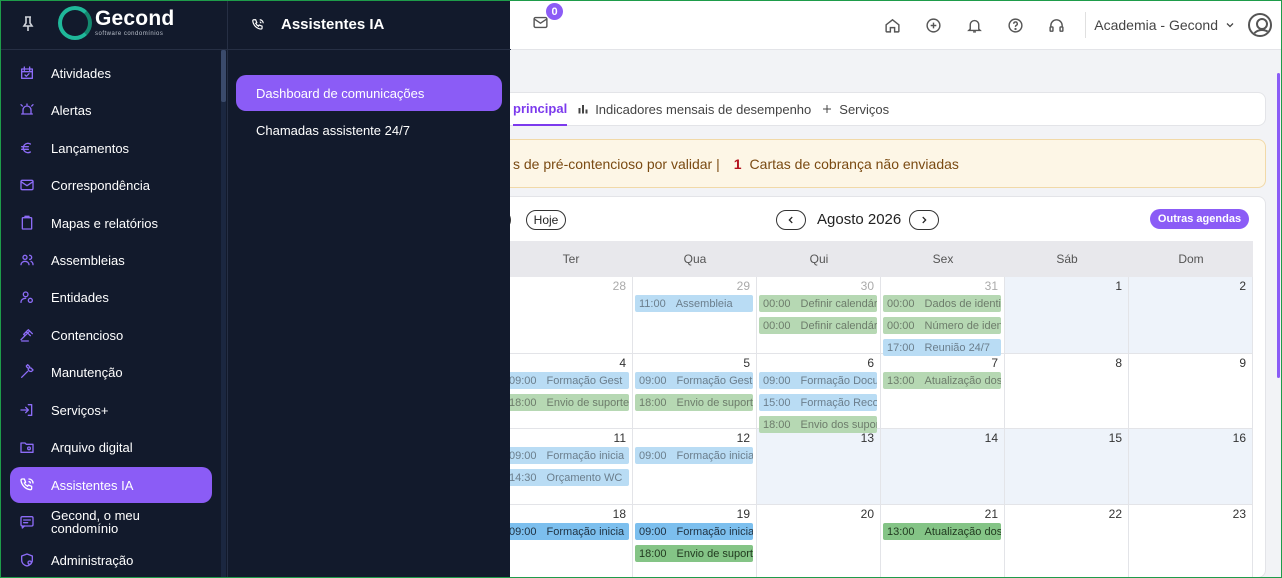  I want to click on day-cell: 13, so click(819, 467).